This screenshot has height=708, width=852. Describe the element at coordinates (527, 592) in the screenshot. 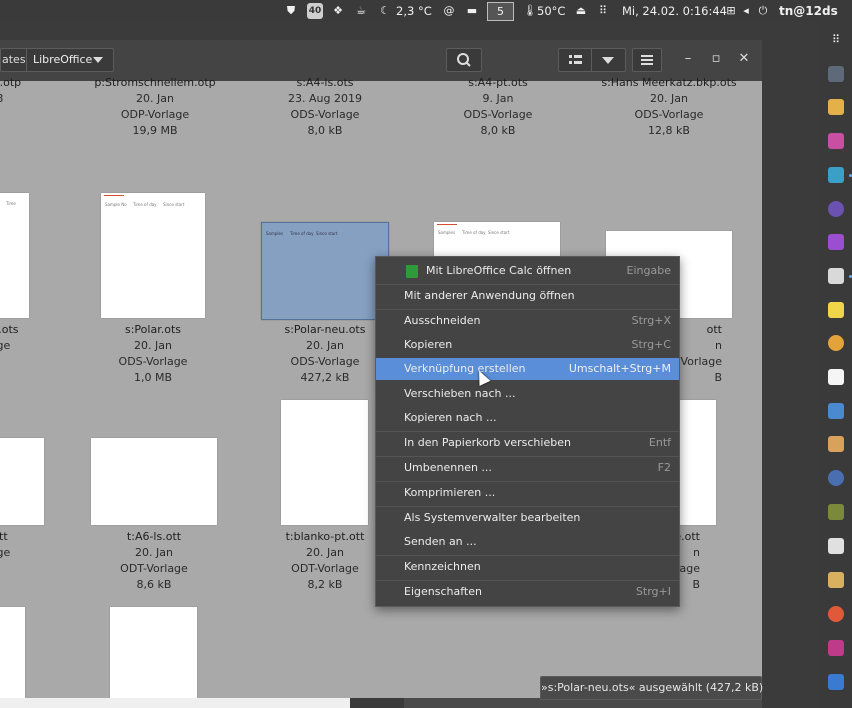

I see `menu-item-properties: Eigenschaften Strg+I` at that location.